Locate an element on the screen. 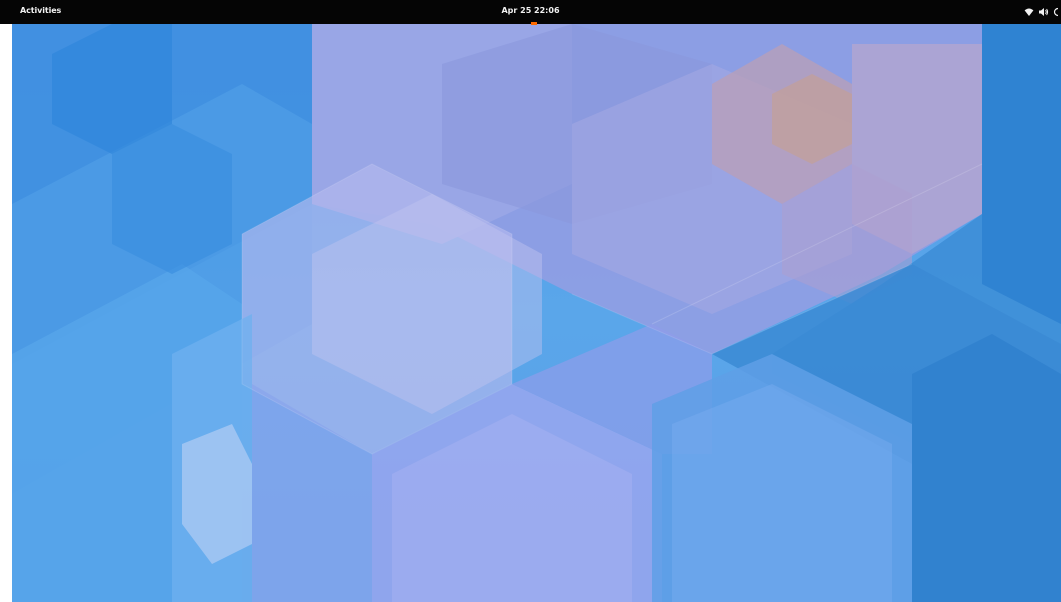 This screenshot has width=1061, height=602. power-icon is located at coordinates (1056, 12).